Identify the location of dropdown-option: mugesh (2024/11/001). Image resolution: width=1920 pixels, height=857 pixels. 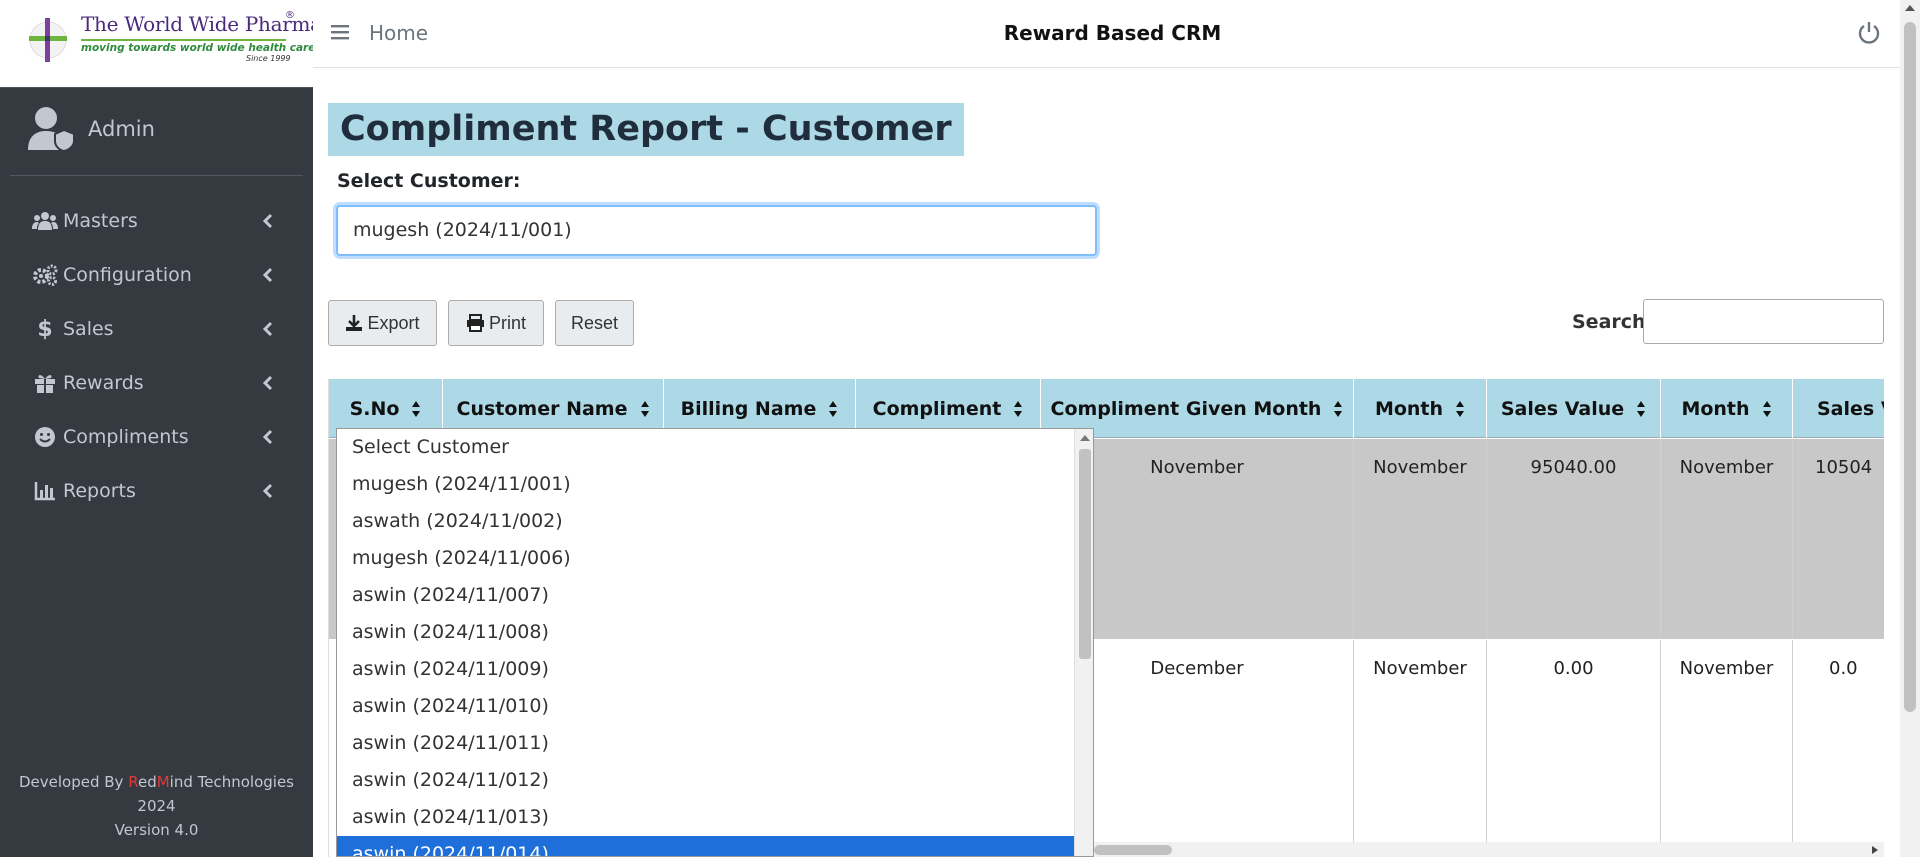
(705, 484).